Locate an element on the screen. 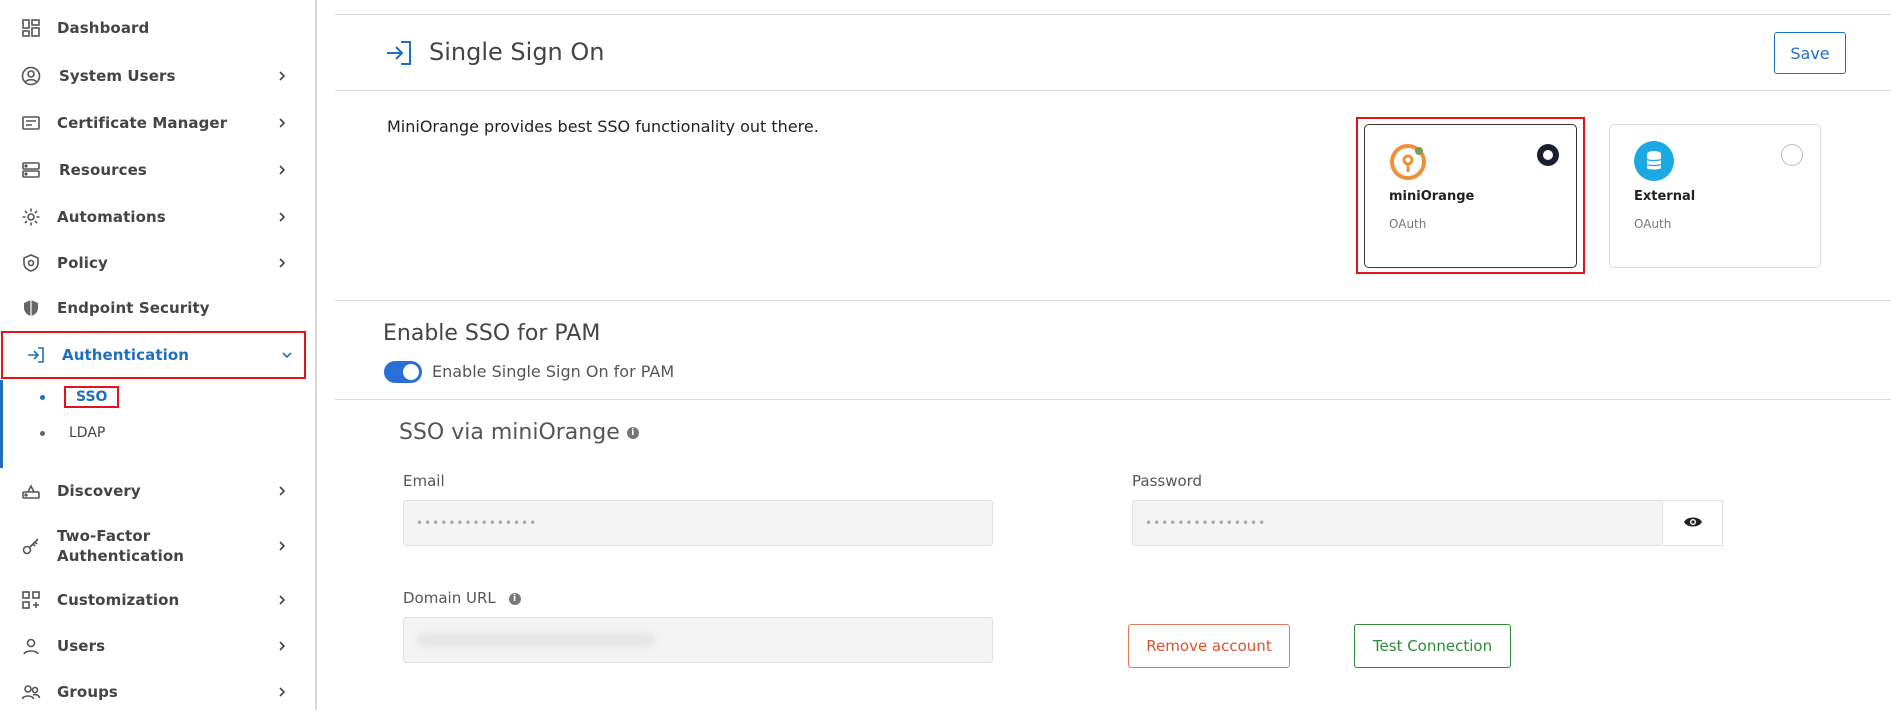 The width and height of the screenshot is (1891, 712). chevron-down-icon is located at coordinates (287, 355).